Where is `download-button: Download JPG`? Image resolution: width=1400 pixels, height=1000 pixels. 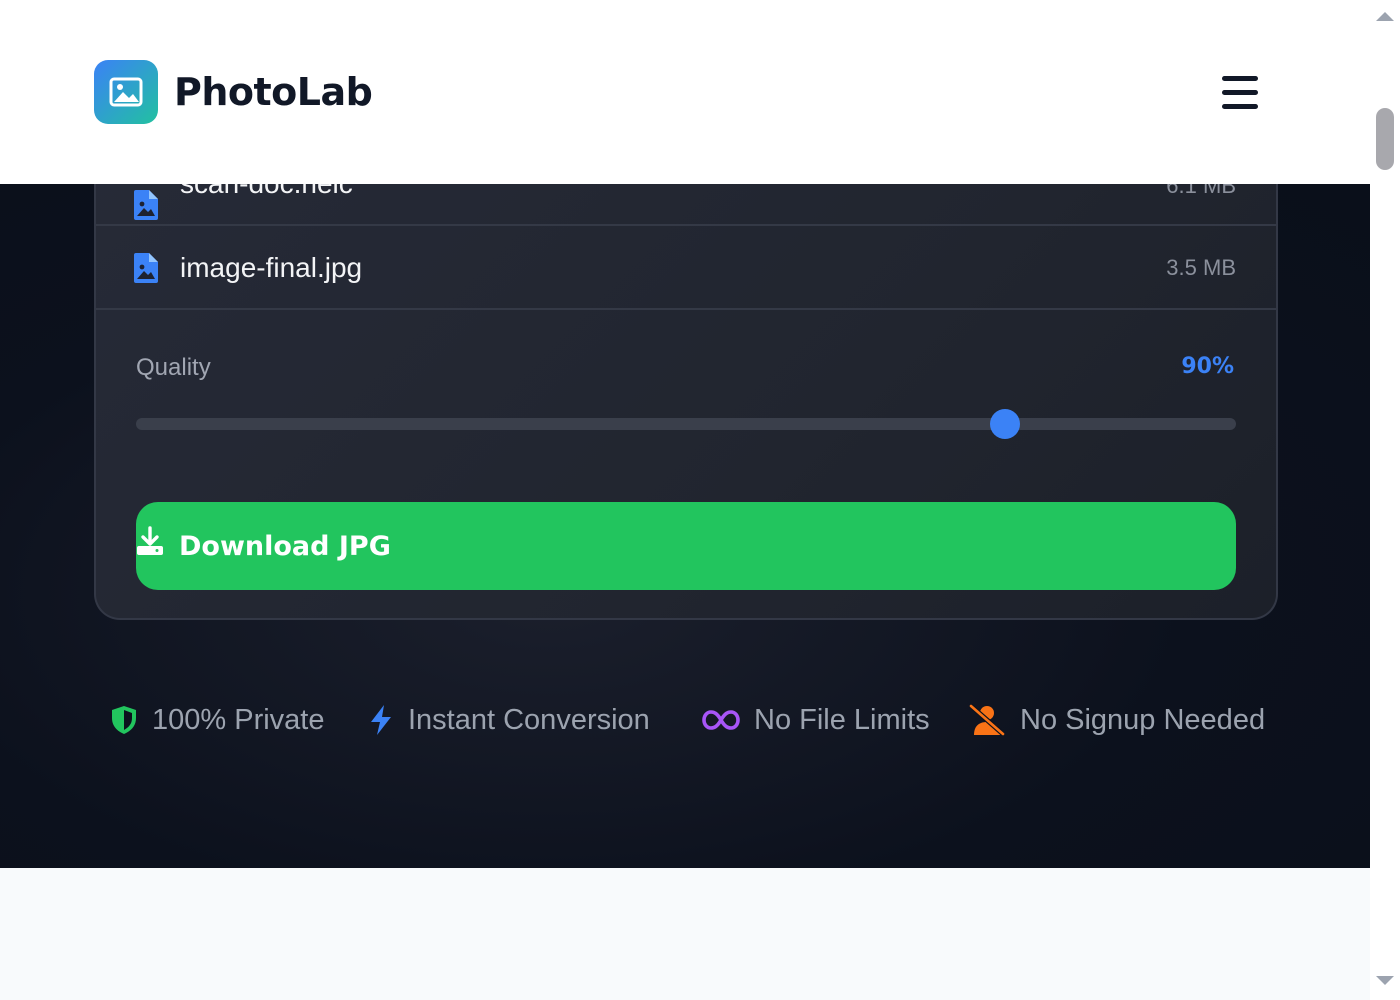 download-button: Download JPG is located at coordinates (686, 546).